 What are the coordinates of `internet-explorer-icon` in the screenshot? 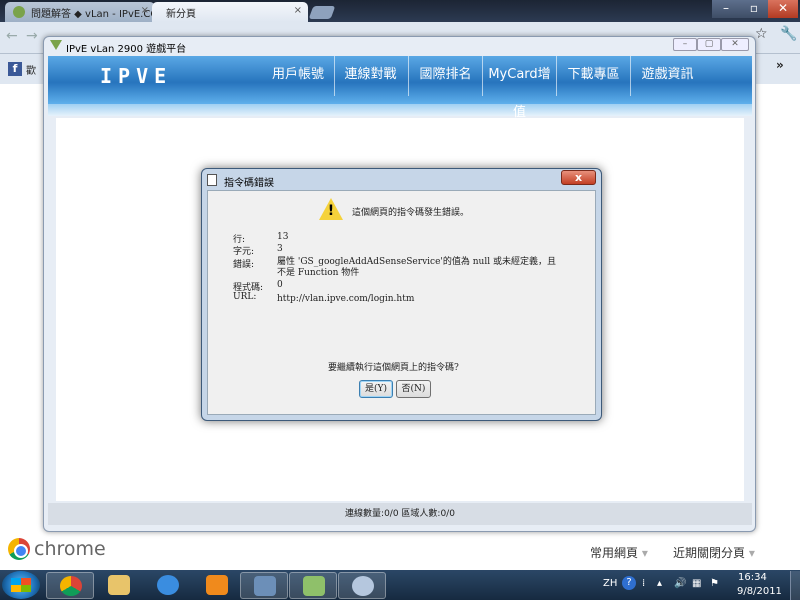 It's located at (168, 585).